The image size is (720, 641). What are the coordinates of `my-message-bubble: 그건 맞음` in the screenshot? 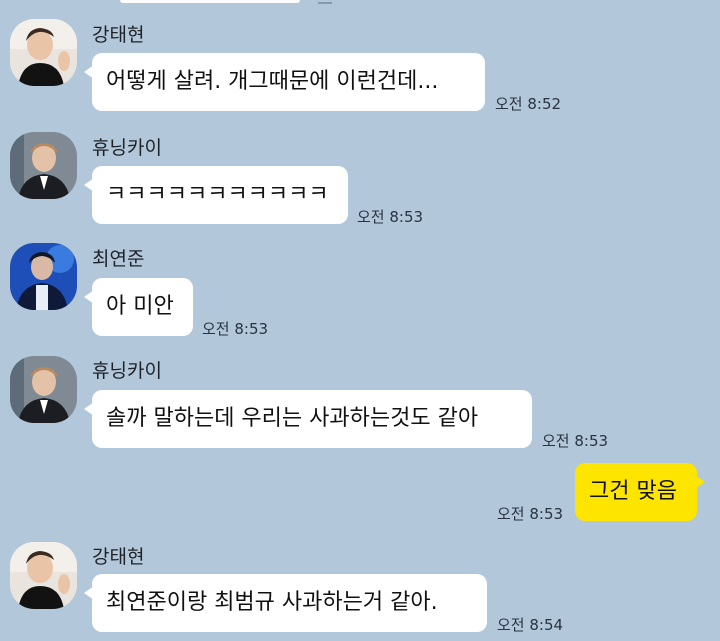 It's located at (640, 492).